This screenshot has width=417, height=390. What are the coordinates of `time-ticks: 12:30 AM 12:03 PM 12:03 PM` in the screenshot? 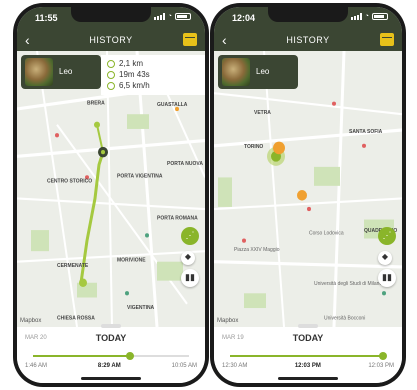 It's located at (308, 366).